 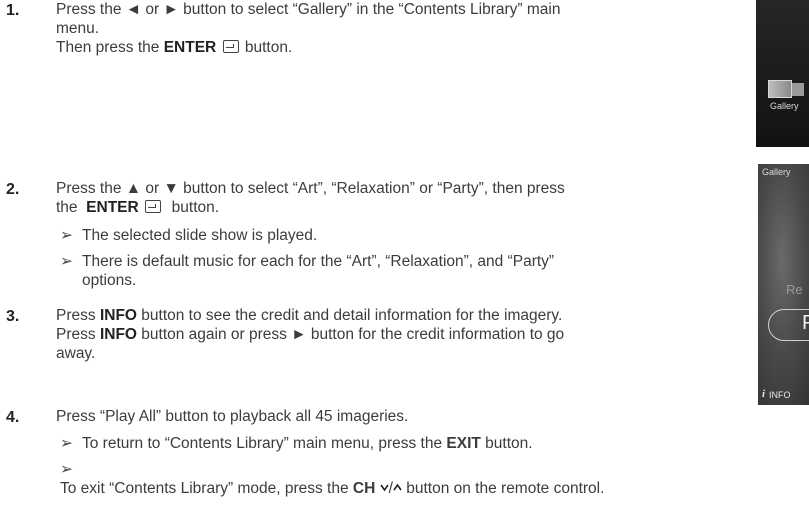 What do you see at coordinates (782, 73) in the screenshot?
I see `contents-library-screenshot: Gallery` at bounding box center [782, 73].